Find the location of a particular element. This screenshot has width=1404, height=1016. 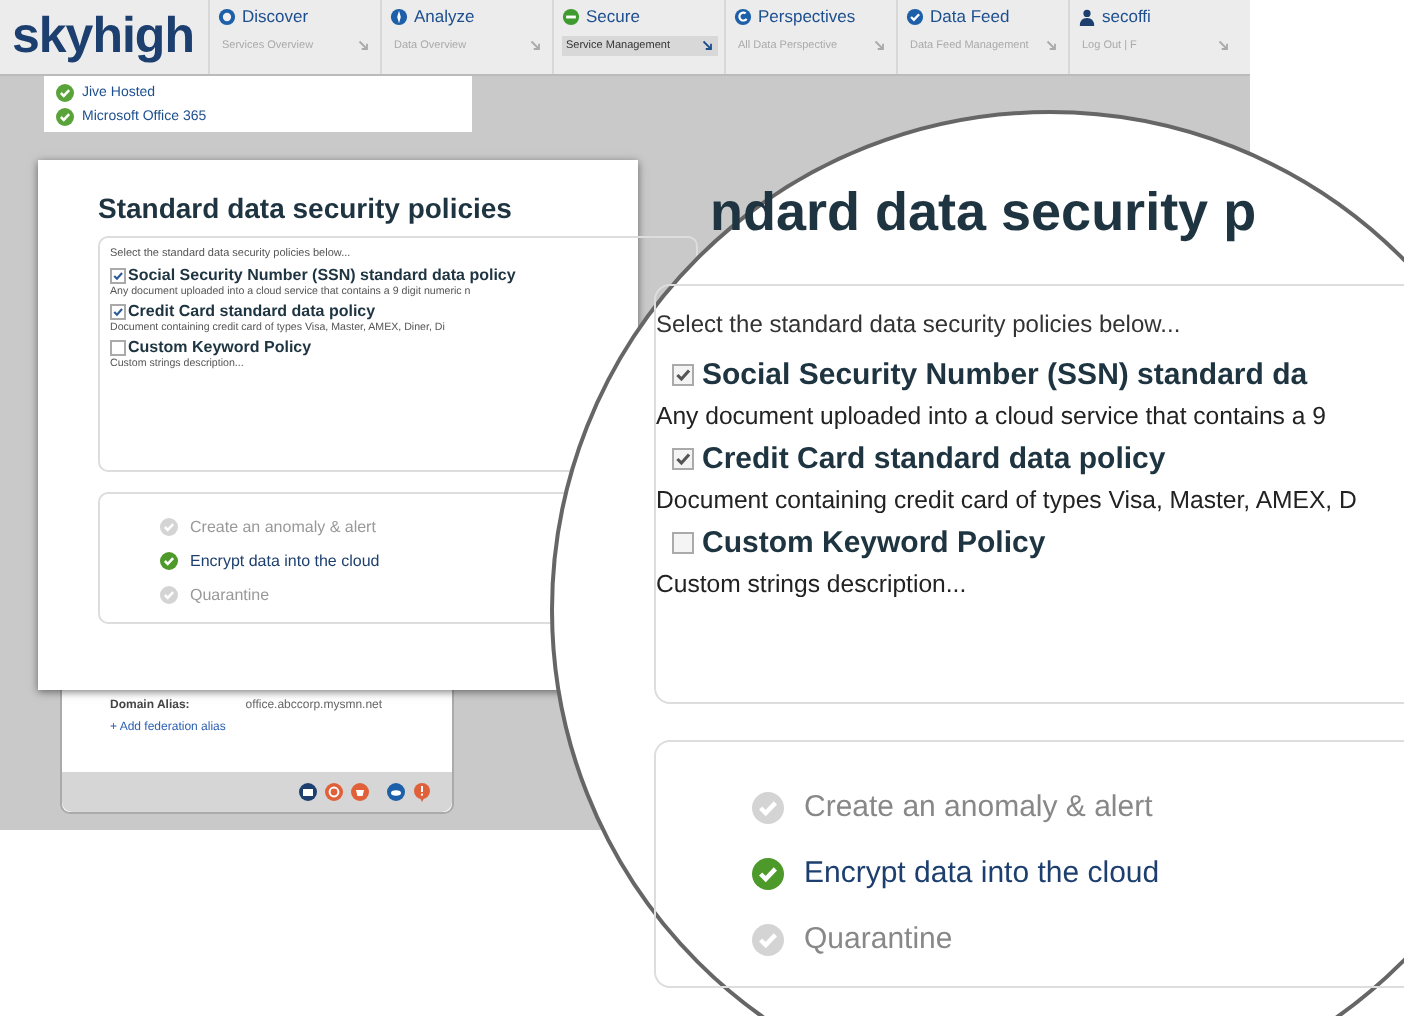

nav-tab: secoffi is located at coordinates (1126, 16).